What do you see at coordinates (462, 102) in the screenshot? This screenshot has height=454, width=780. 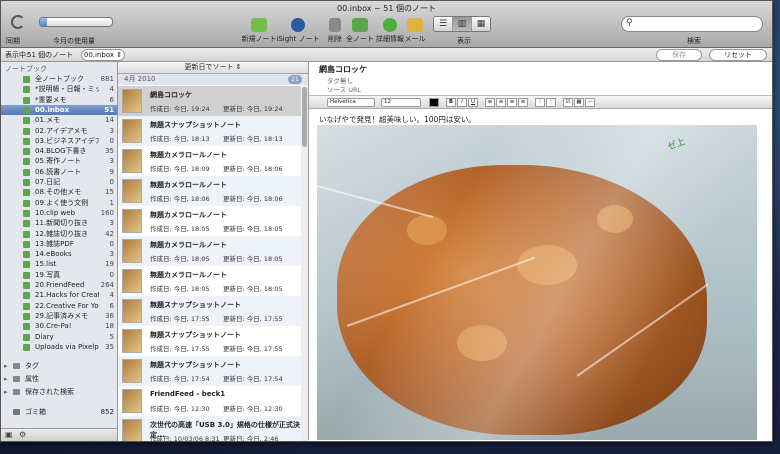 I see `italic-button: I` at bounding box center [462, 102].